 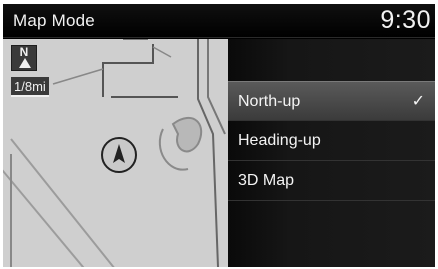 What do you see at coordinates (24, 52) in the screenshot?
I see `north-label: N` at bounding box center [24, 52].